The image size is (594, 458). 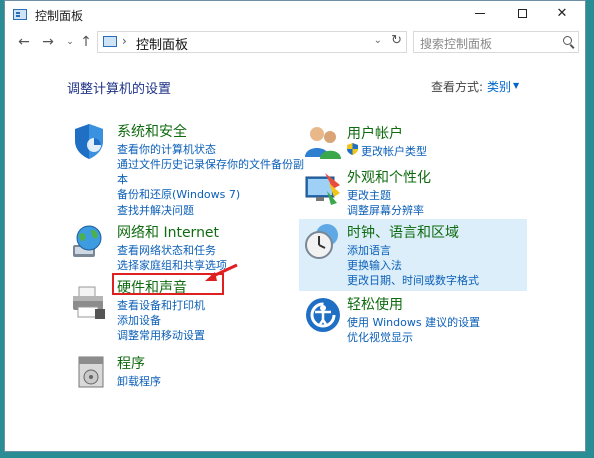 What do you see at coordinates (375, 133) in the screenshot?
I see `category-title-user-accounts: 用户帐户` at bounding box center [375, 133].